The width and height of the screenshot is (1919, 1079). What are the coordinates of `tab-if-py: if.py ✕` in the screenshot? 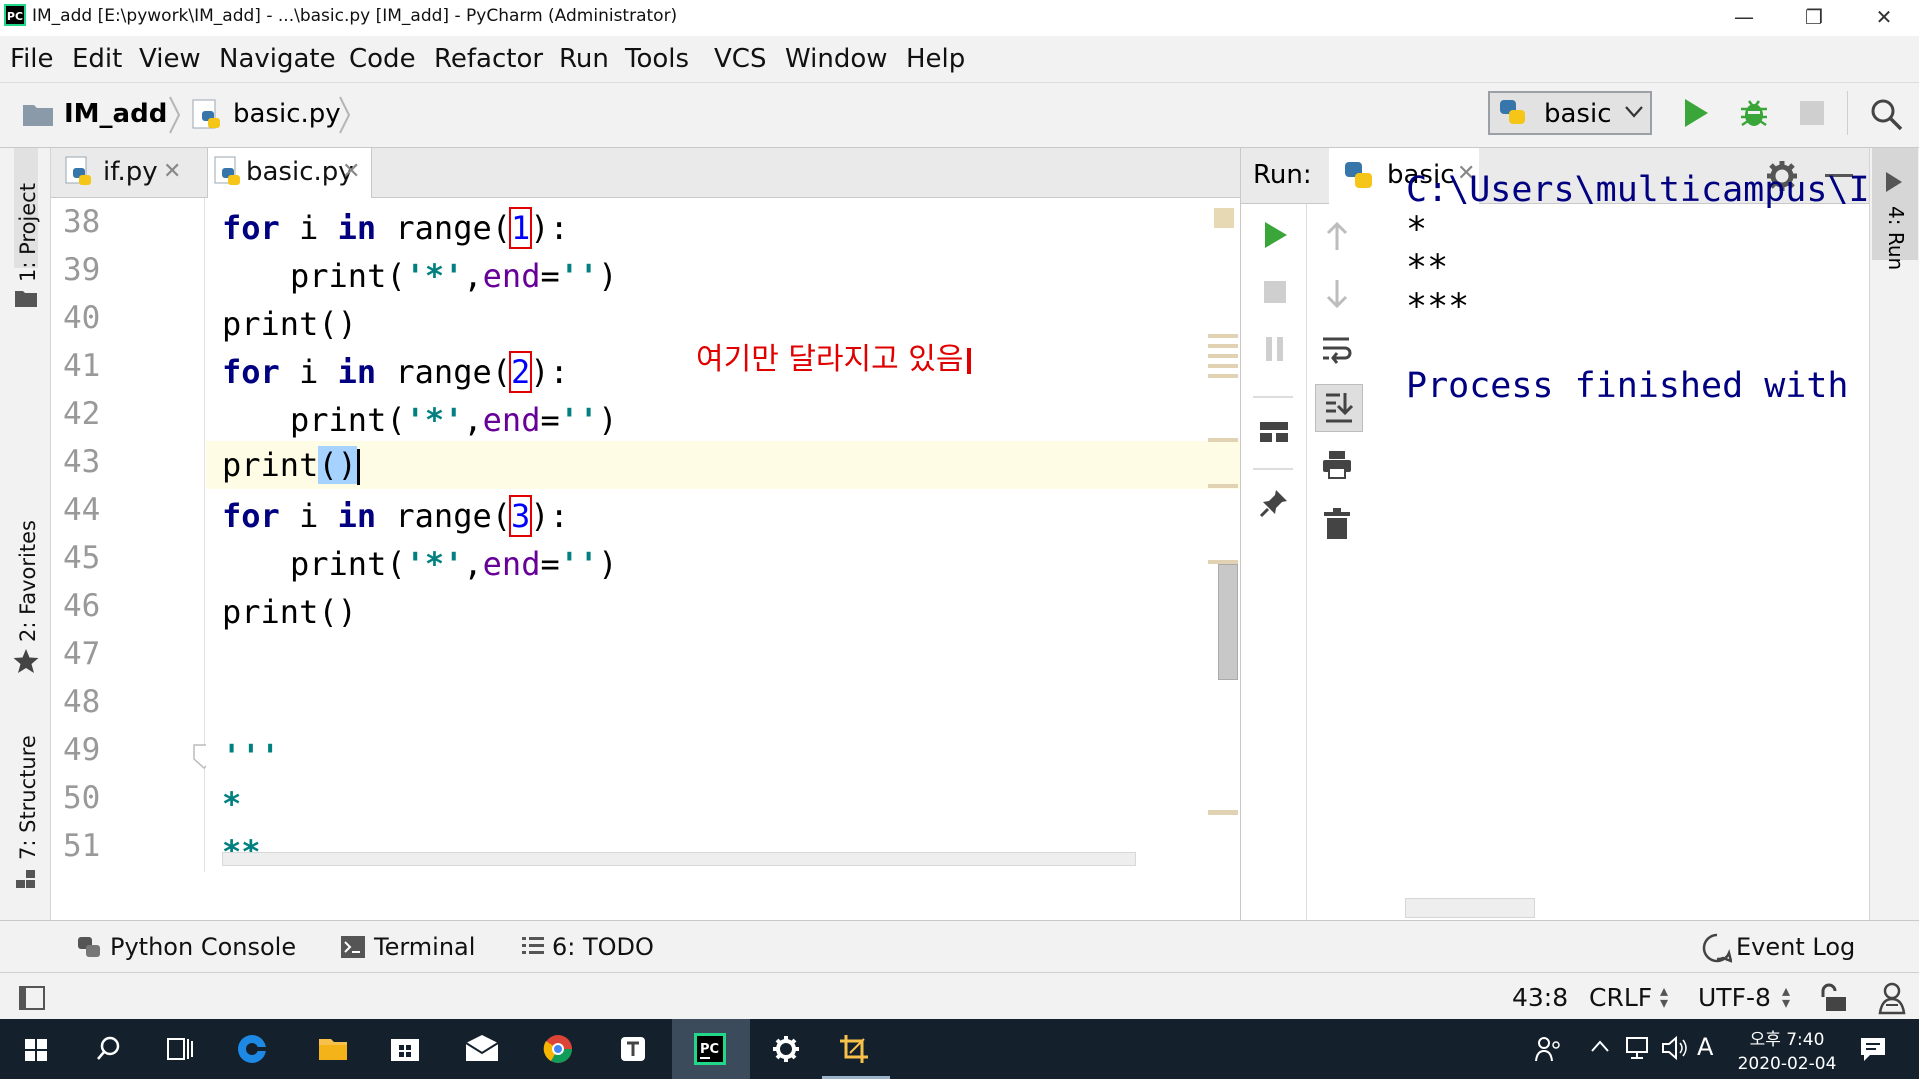 It's located at (121, 172).